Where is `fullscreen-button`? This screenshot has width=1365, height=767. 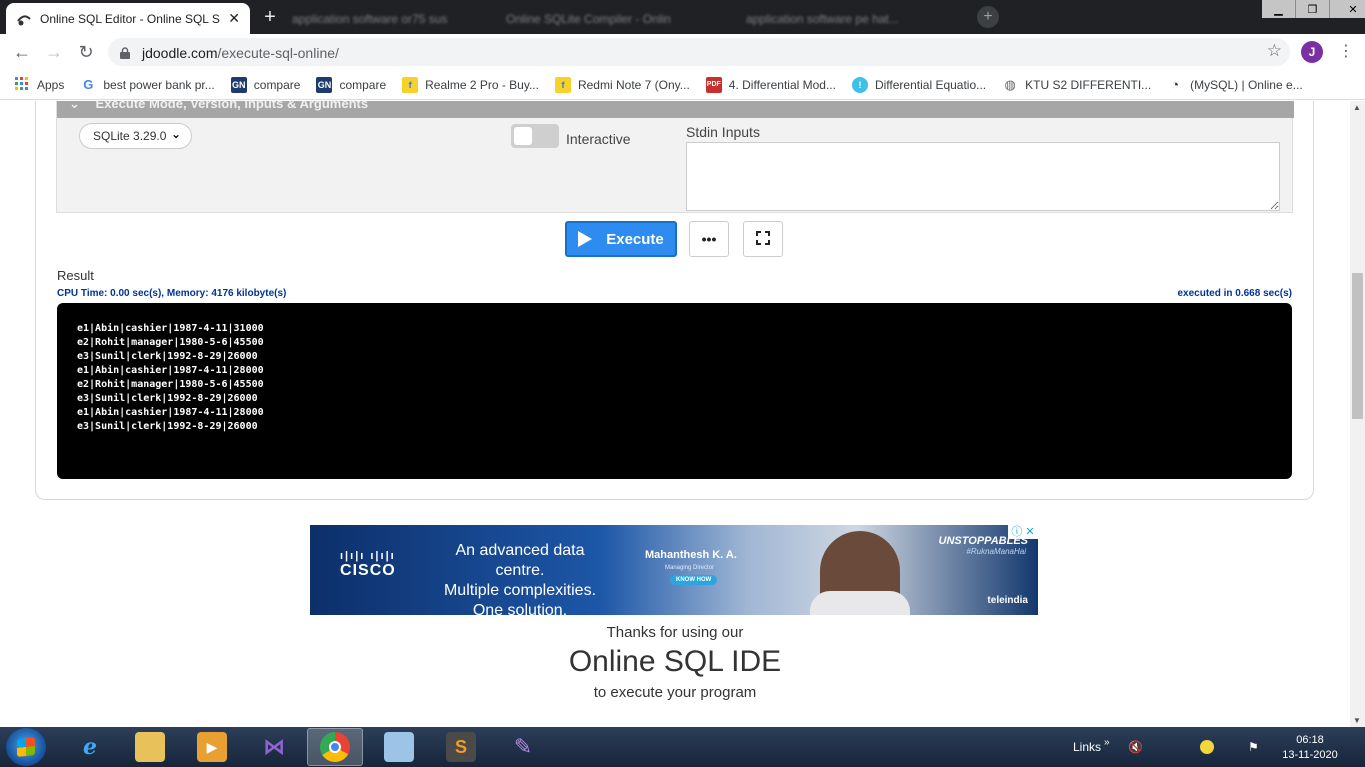
fullscreen-button is located at coordinates (763, 239).